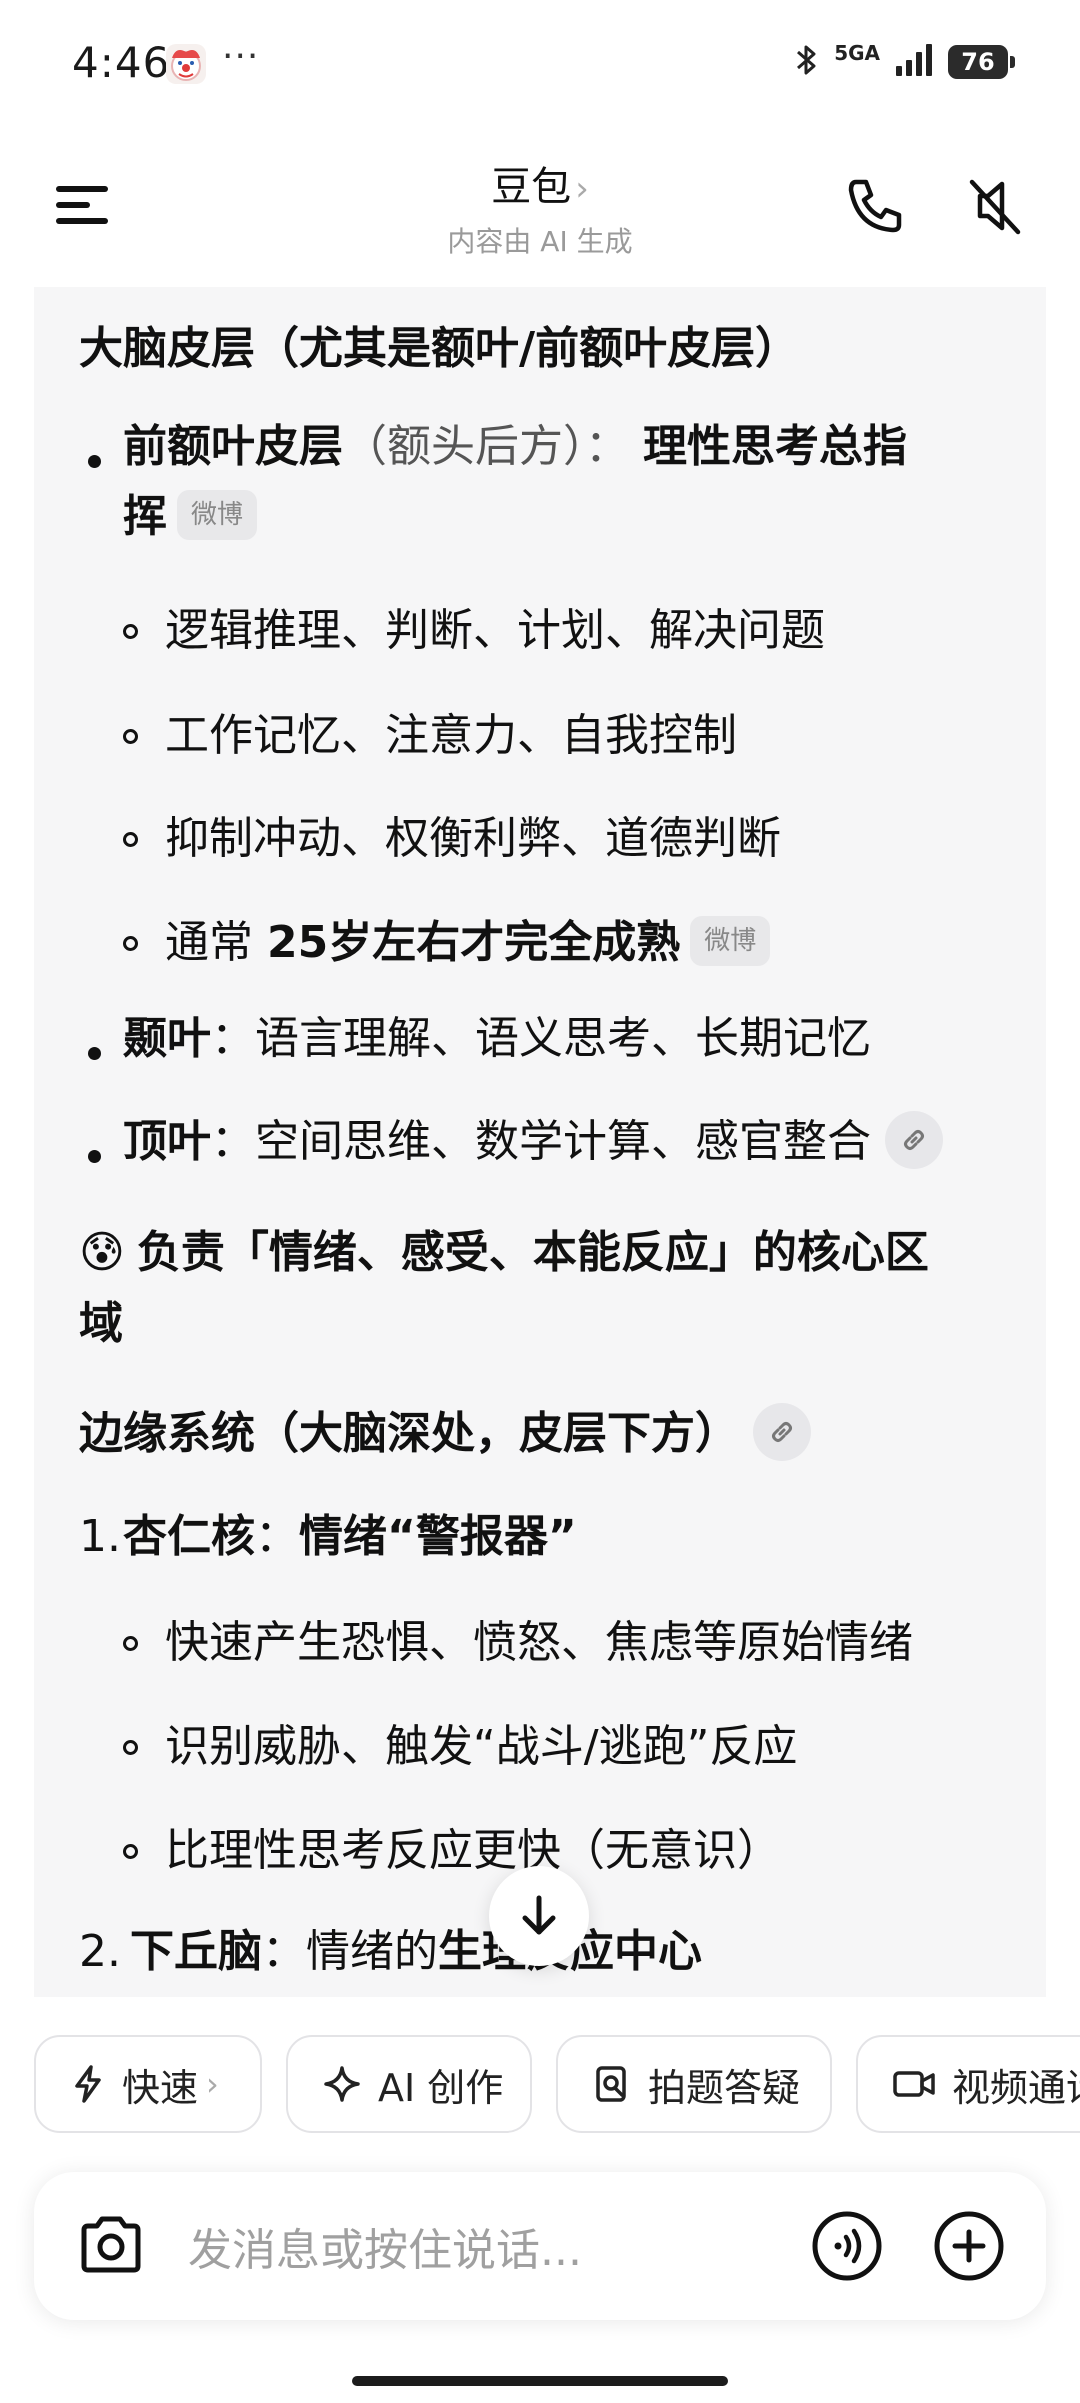 This screenshot has height=2403, width=1080. What do you see at coordinates (189, 1536) in the screenshot?
I see `amygdala-label: 杏仁核` at bounding box center [189, 1536].